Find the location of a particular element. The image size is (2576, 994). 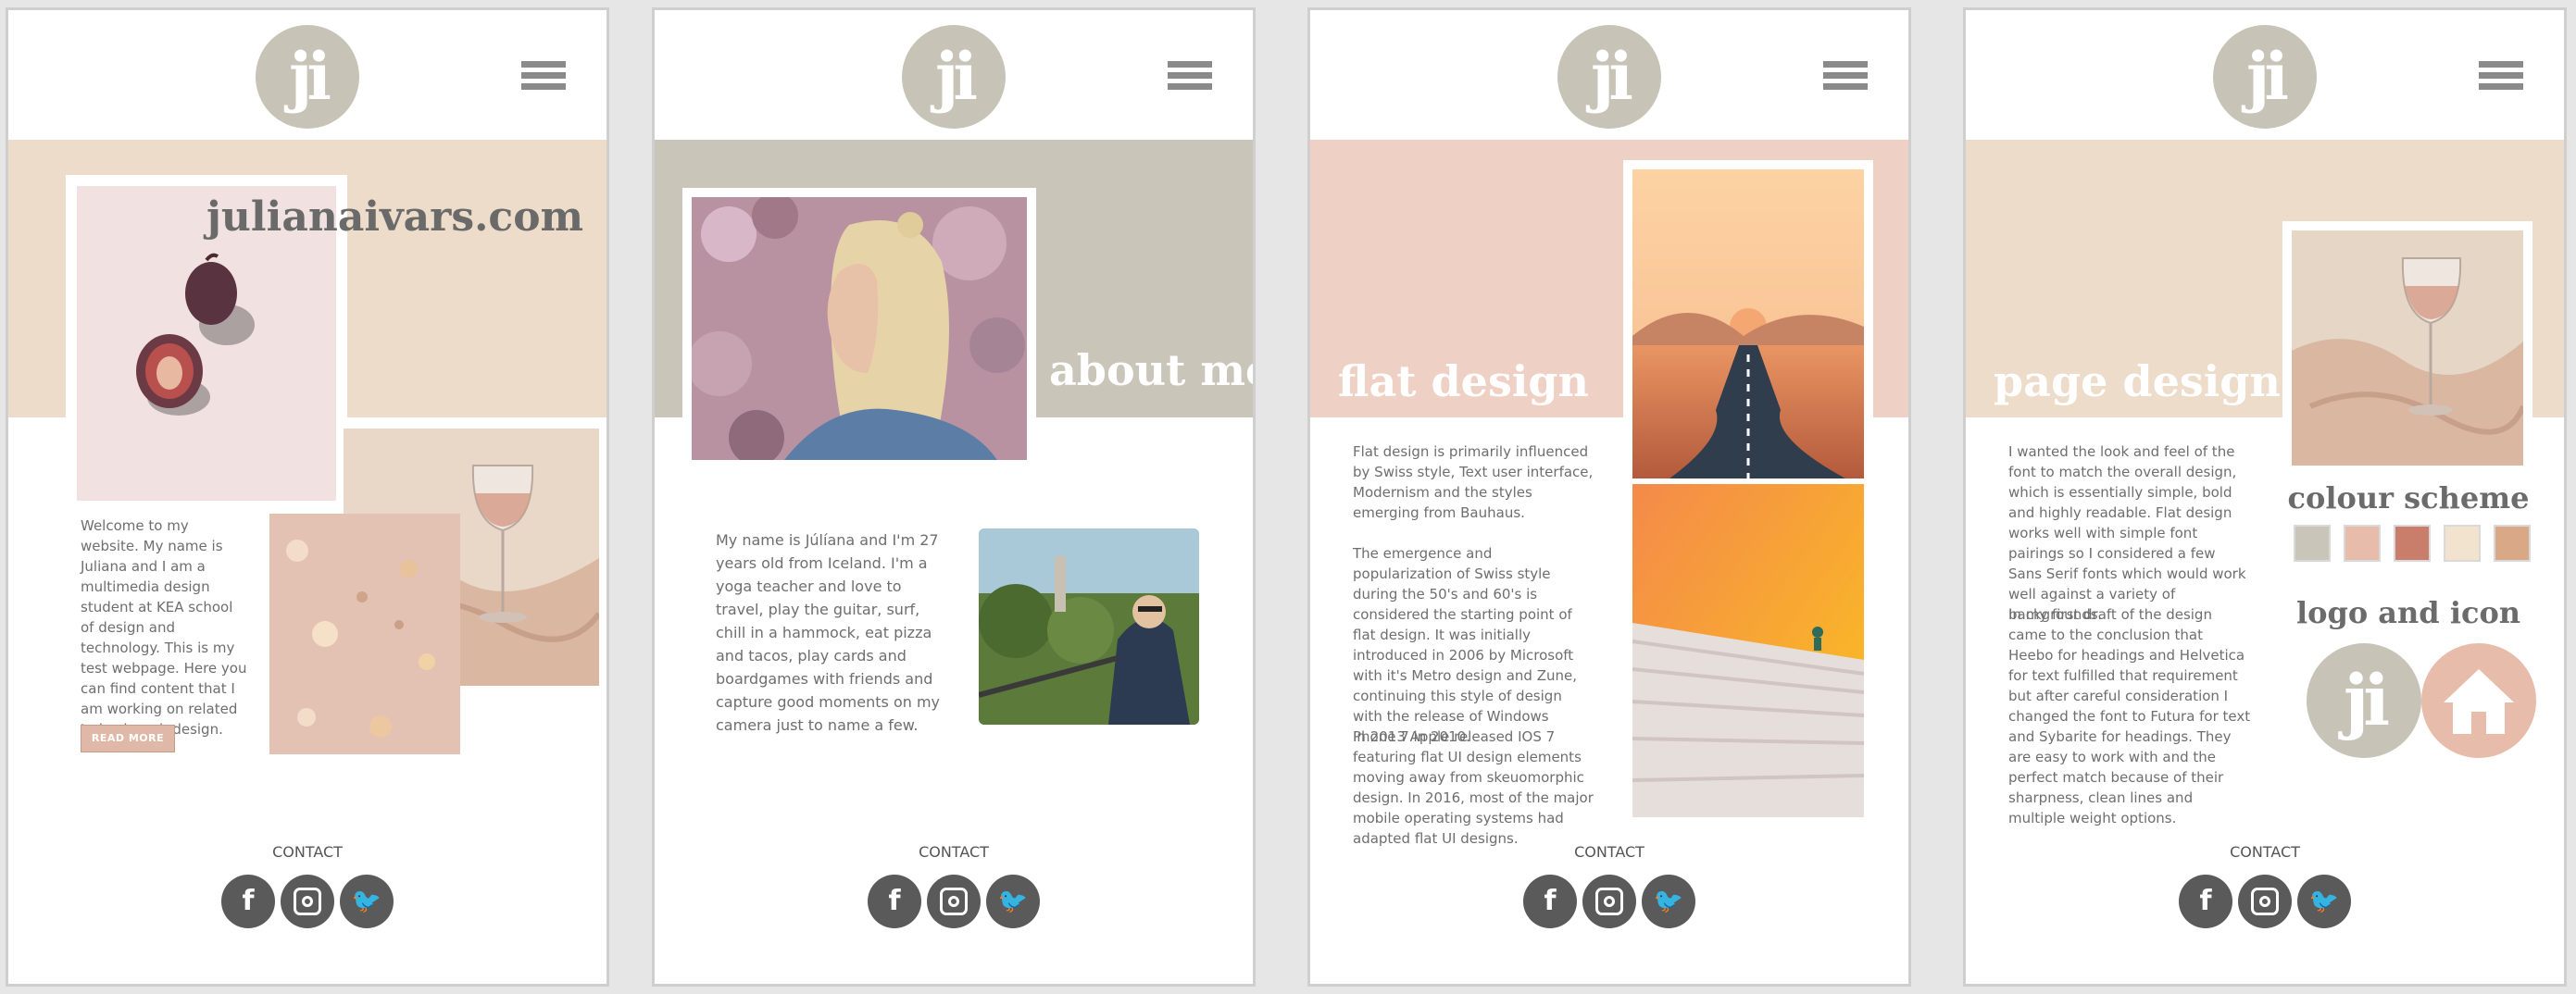

read-more-button: READ MORE is located at coordinates (128, 738).